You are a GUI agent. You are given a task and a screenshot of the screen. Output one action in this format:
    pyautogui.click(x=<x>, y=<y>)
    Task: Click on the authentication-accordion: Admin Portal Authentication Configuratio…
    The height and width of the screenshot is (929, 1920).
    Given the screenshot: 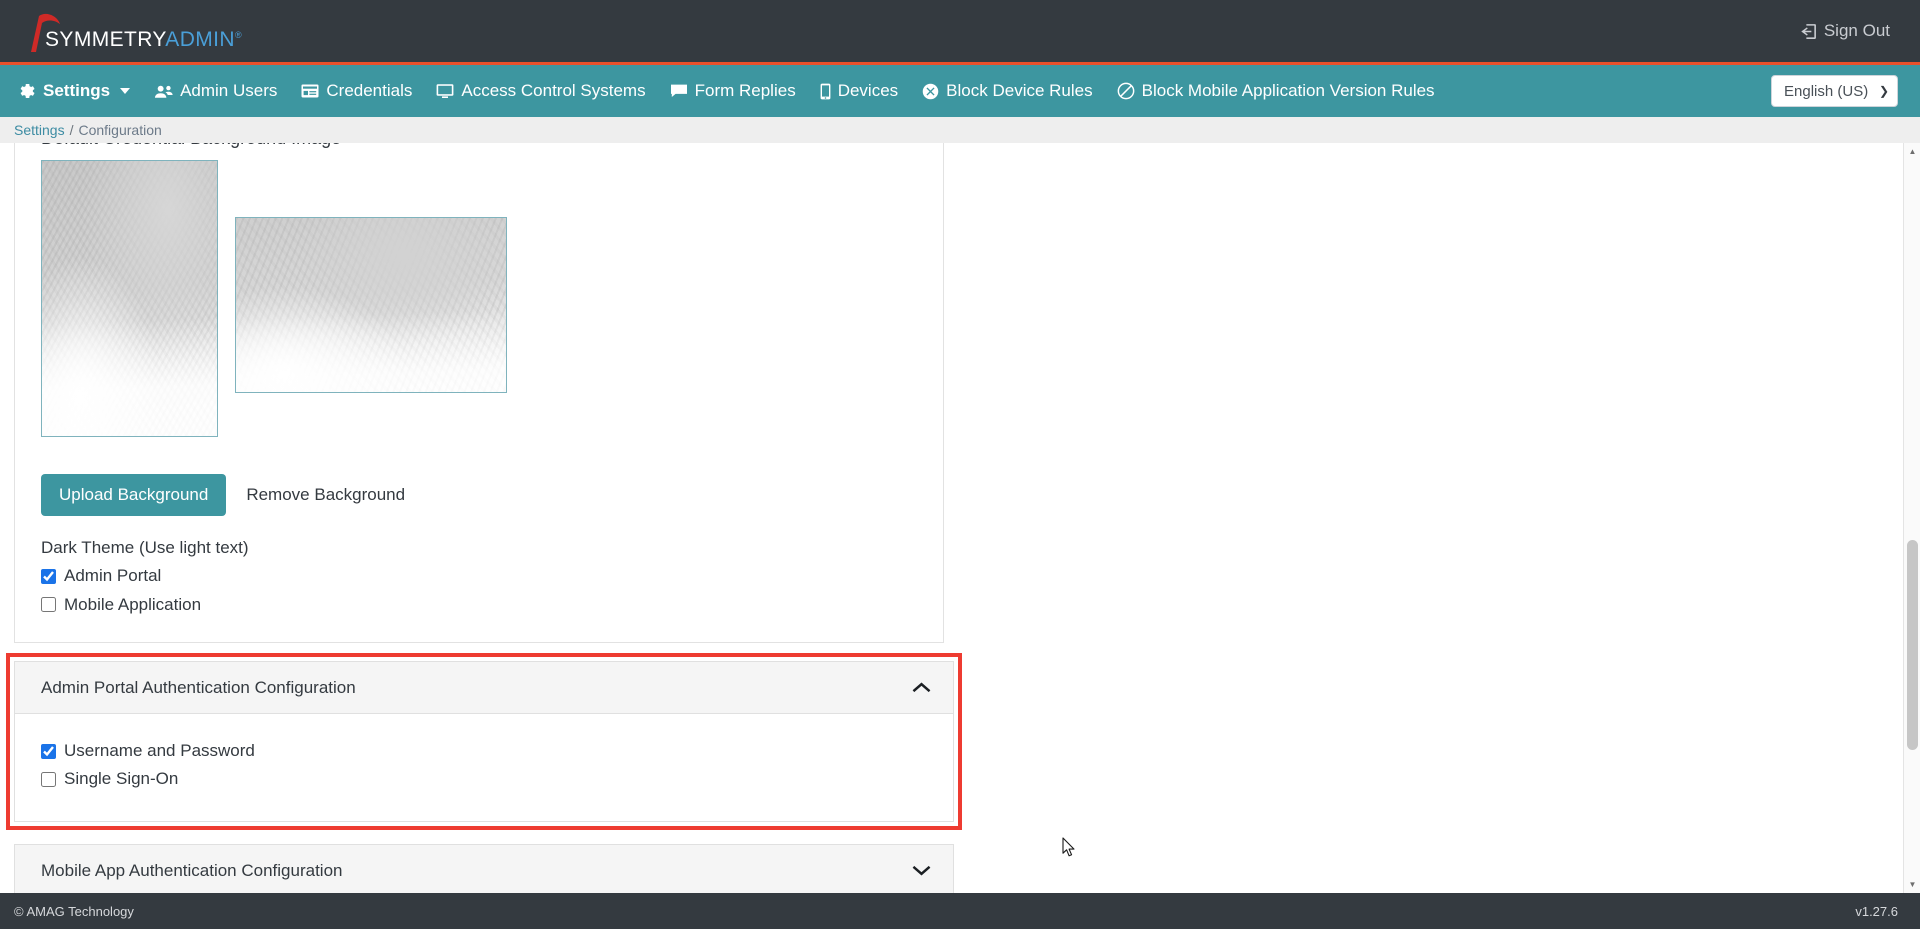 What is the action you would take?
    pyautogui.click(x=484, y=773)
    